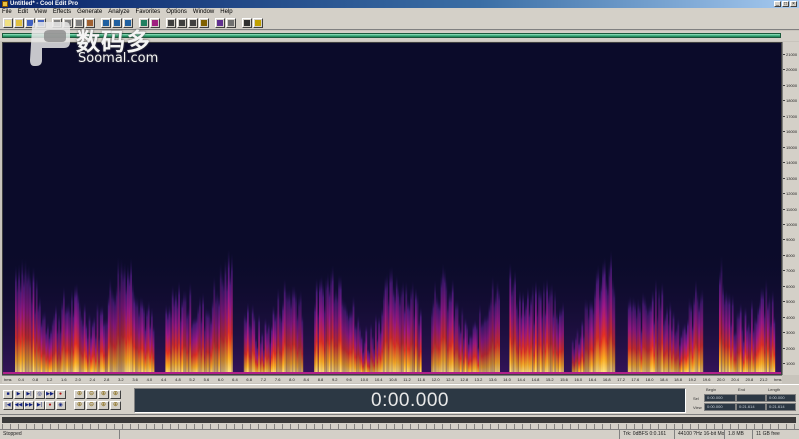 The height and width of the screenshot is (439, 799). Describe the element at coordinates (785, 4) in the screenshot. I see `maximize-button: □` at that location.